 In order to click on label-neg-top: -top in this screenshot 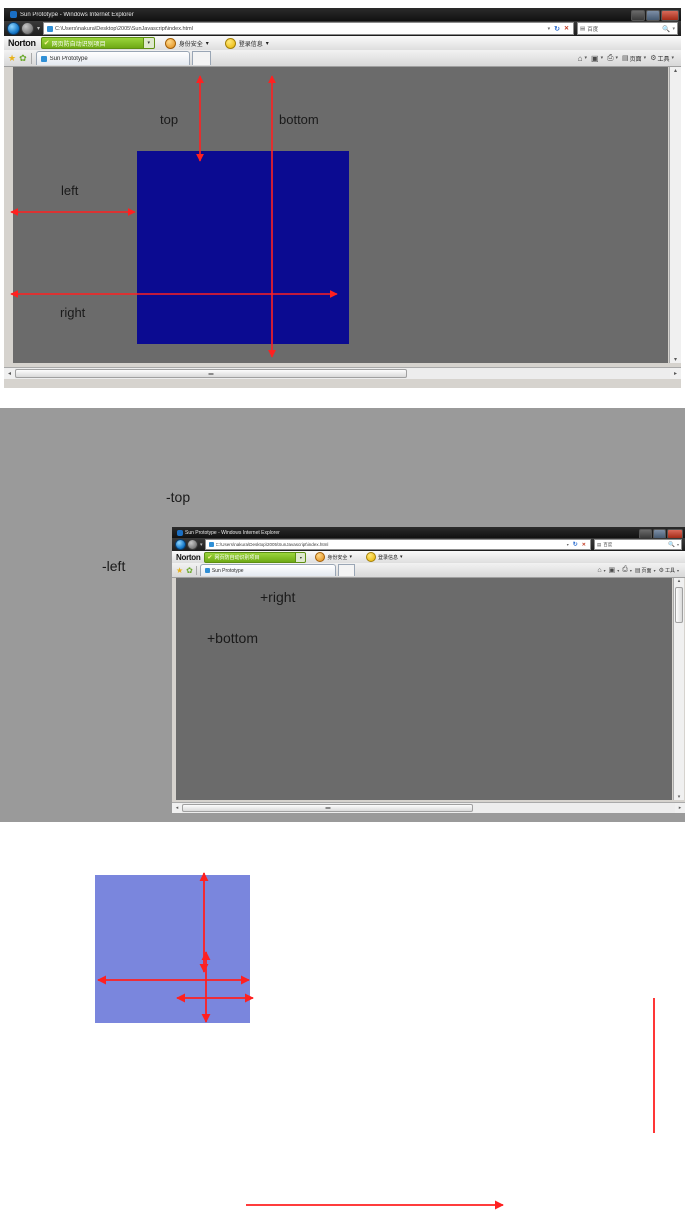, I will do `click(178, 497)`.